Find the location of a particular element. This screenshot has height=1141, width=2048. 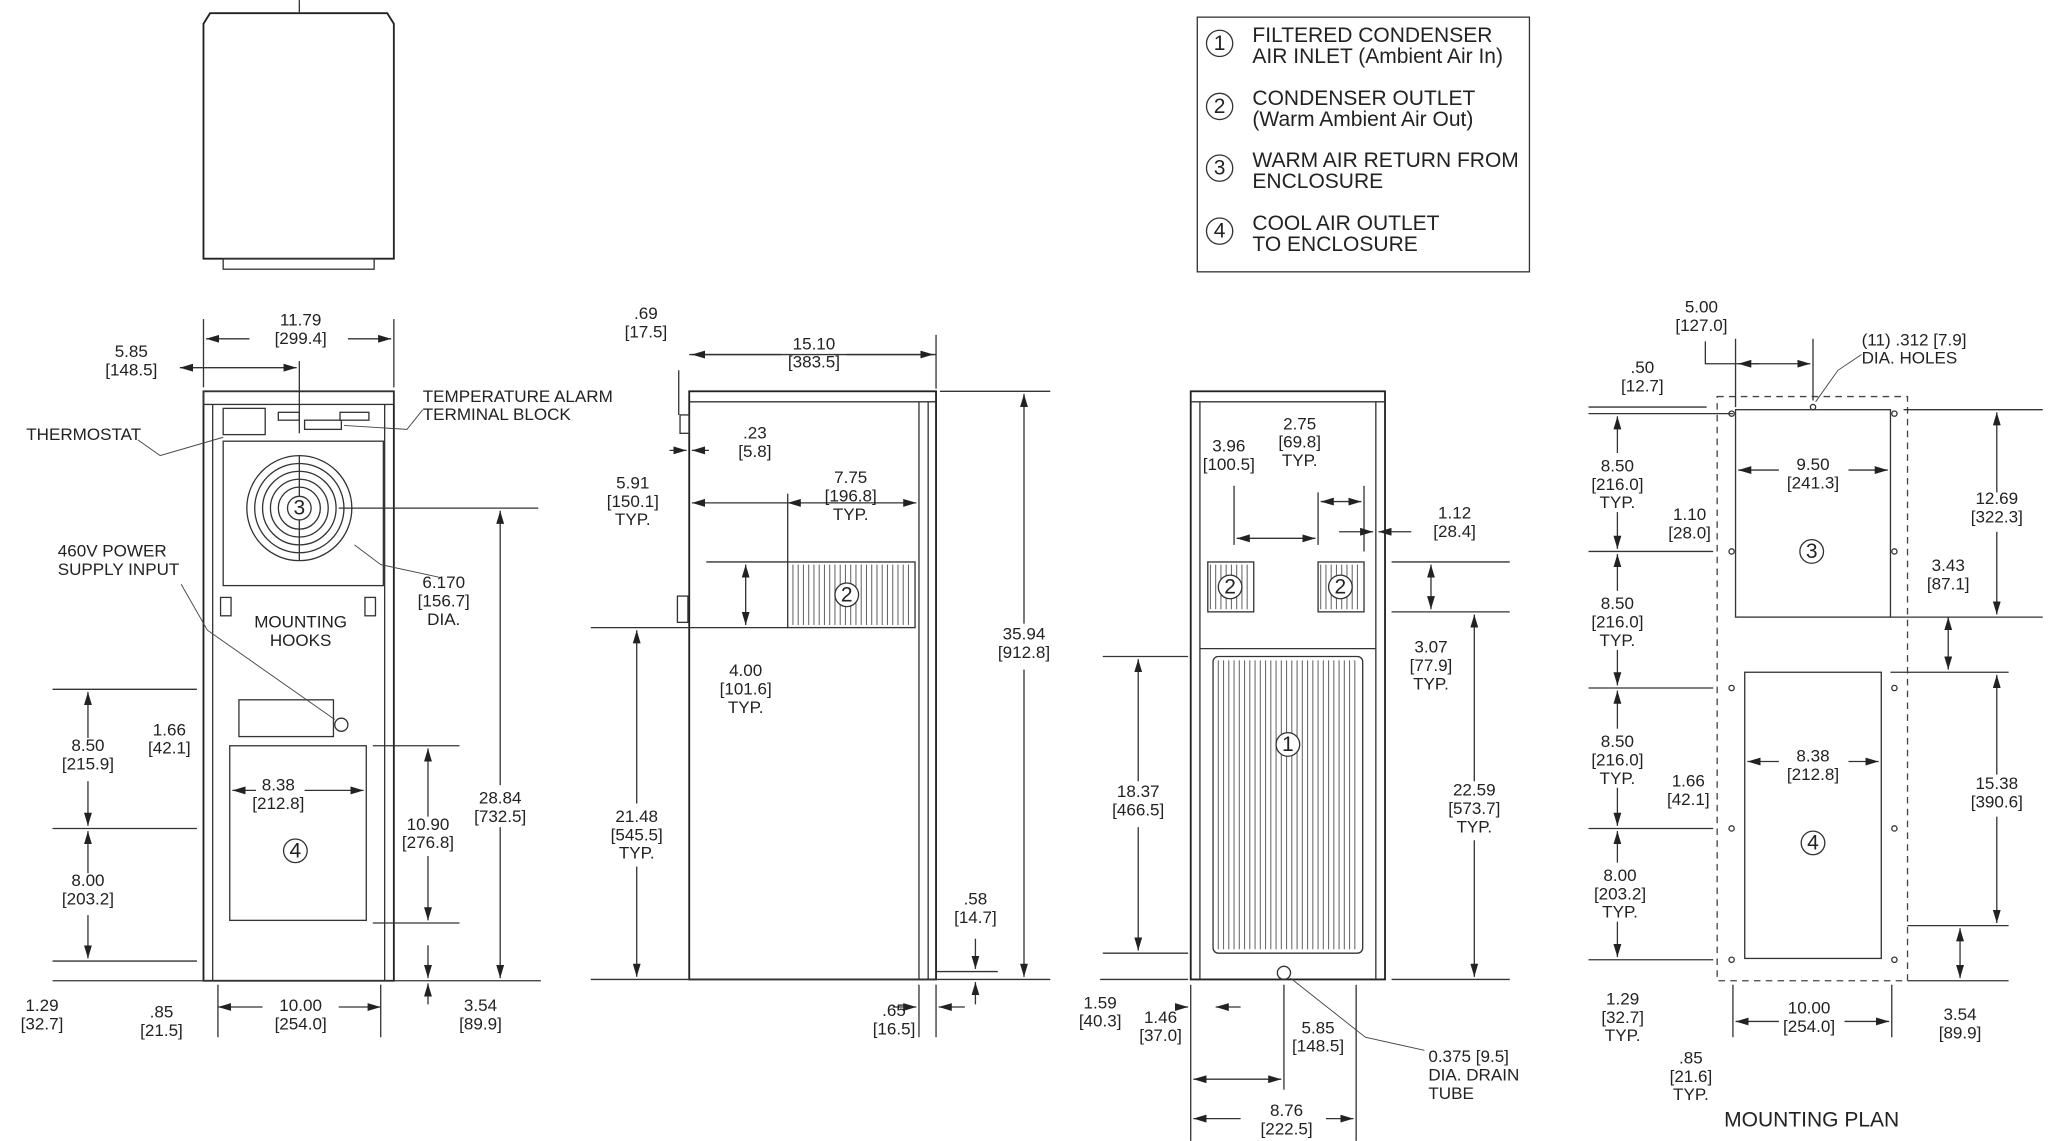

dimension-label-s-023: .23[5.8] is located at coordinates (754, 442).